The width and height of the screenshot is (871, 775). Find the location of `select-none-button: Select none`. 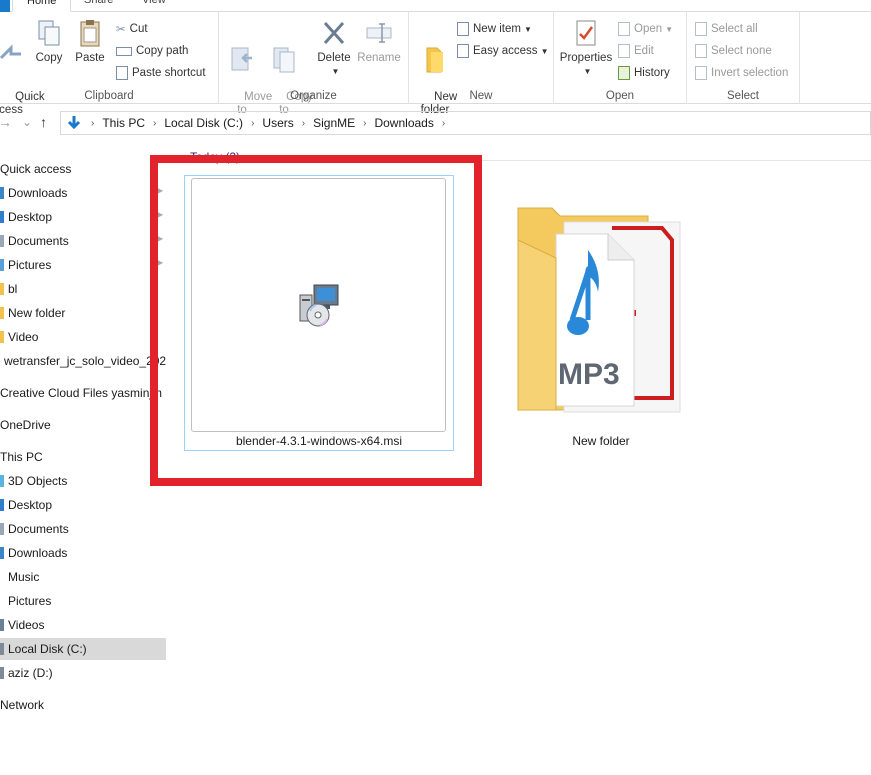

select-none-button: Select none is located at coordinates (733, 51).